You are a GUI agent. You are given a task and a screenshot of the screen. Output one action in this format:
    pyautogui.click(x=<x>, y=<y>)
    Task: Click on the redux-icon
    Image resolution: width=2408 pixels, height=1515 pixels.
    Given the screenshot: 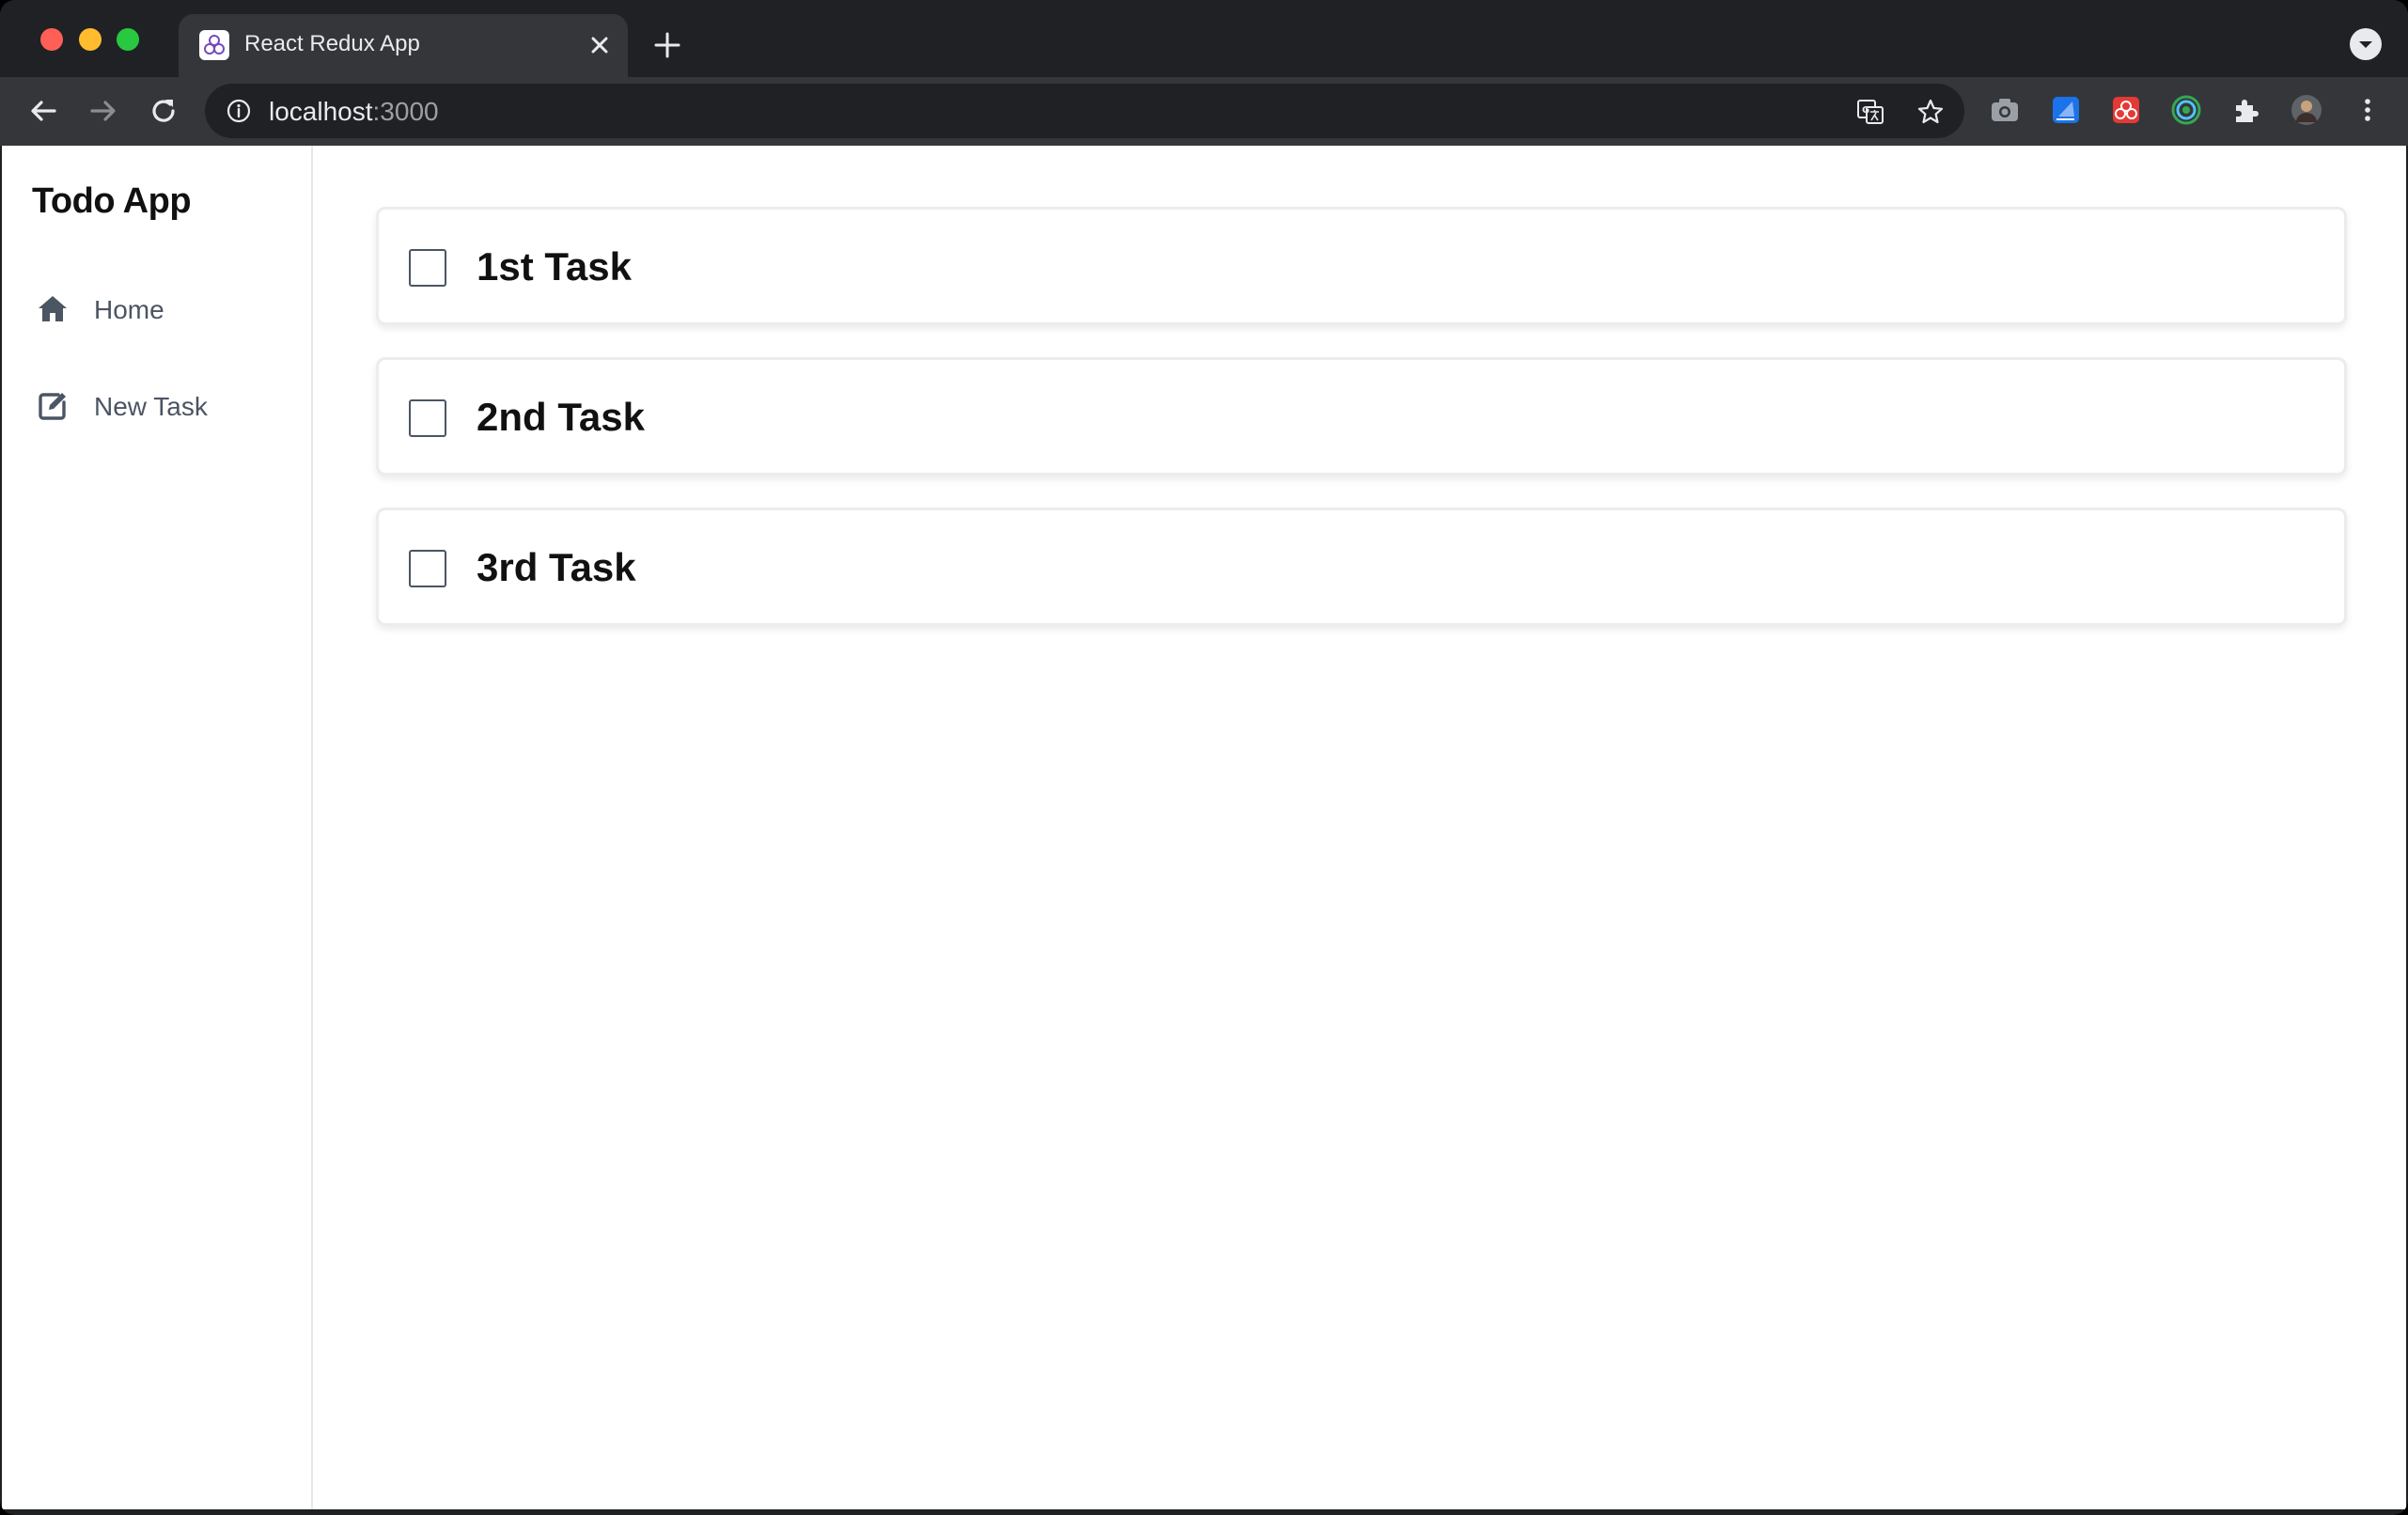 What is the action you would take?
    pyautogui.click(x=214, y=45)
    